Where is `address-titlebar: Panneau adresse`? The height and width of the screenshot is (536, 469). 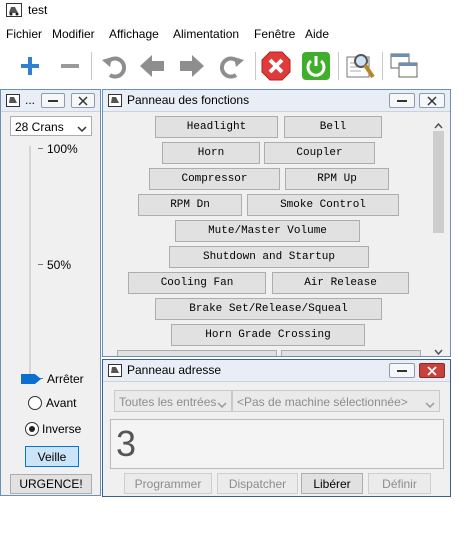 address-titlebar: Panneau adresse is located at coordinates (276, 371).